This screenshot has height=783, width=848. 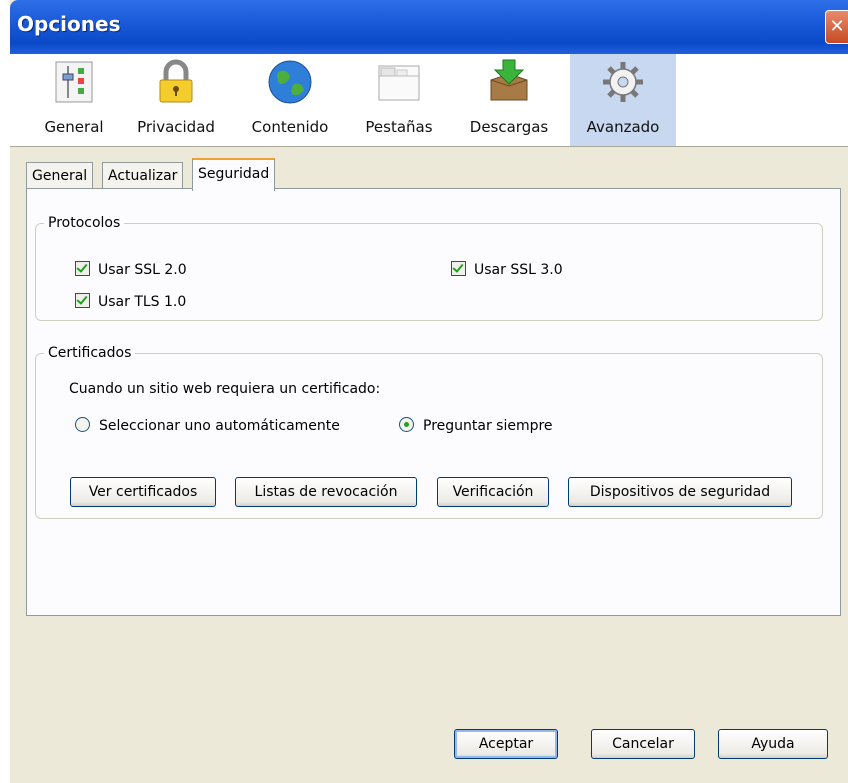 I want to click on toolbar-item-avanzado: Avanzado, so click(x=623, y=100).